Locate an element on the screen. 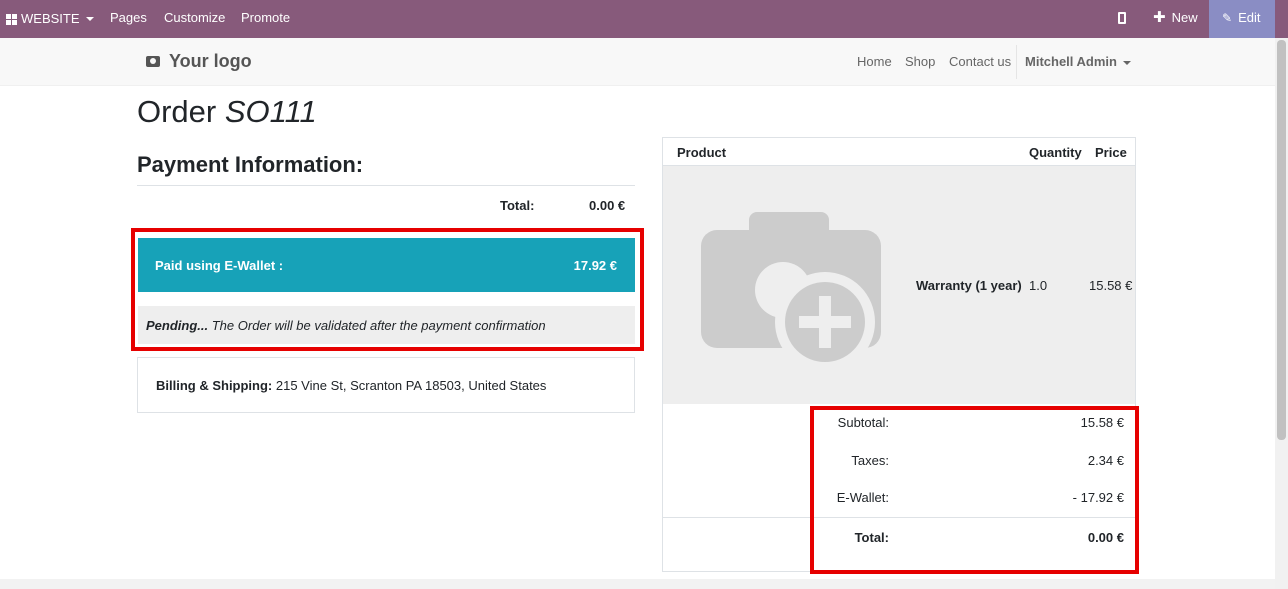 This screenshot has width=1288, height=589. site-logo: Your logo is located at coordinates (199, 61).